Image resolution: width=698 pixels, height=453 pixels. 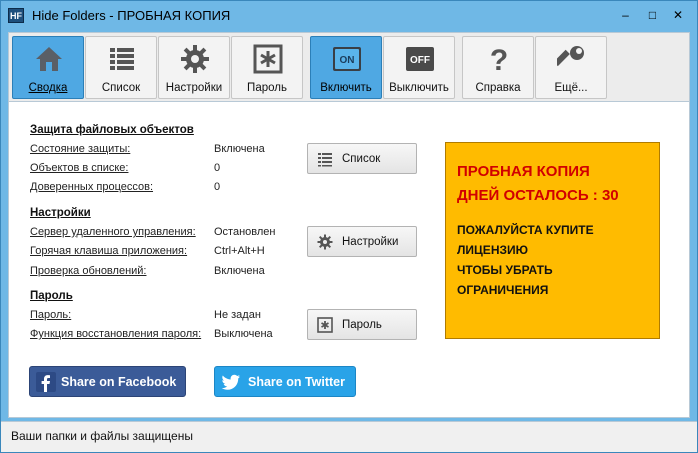 What do you see at coordinates (88, 271) in the screenshot?
I see `update-check-label: Проверка обновлений:` at bounding box center [88, 271].